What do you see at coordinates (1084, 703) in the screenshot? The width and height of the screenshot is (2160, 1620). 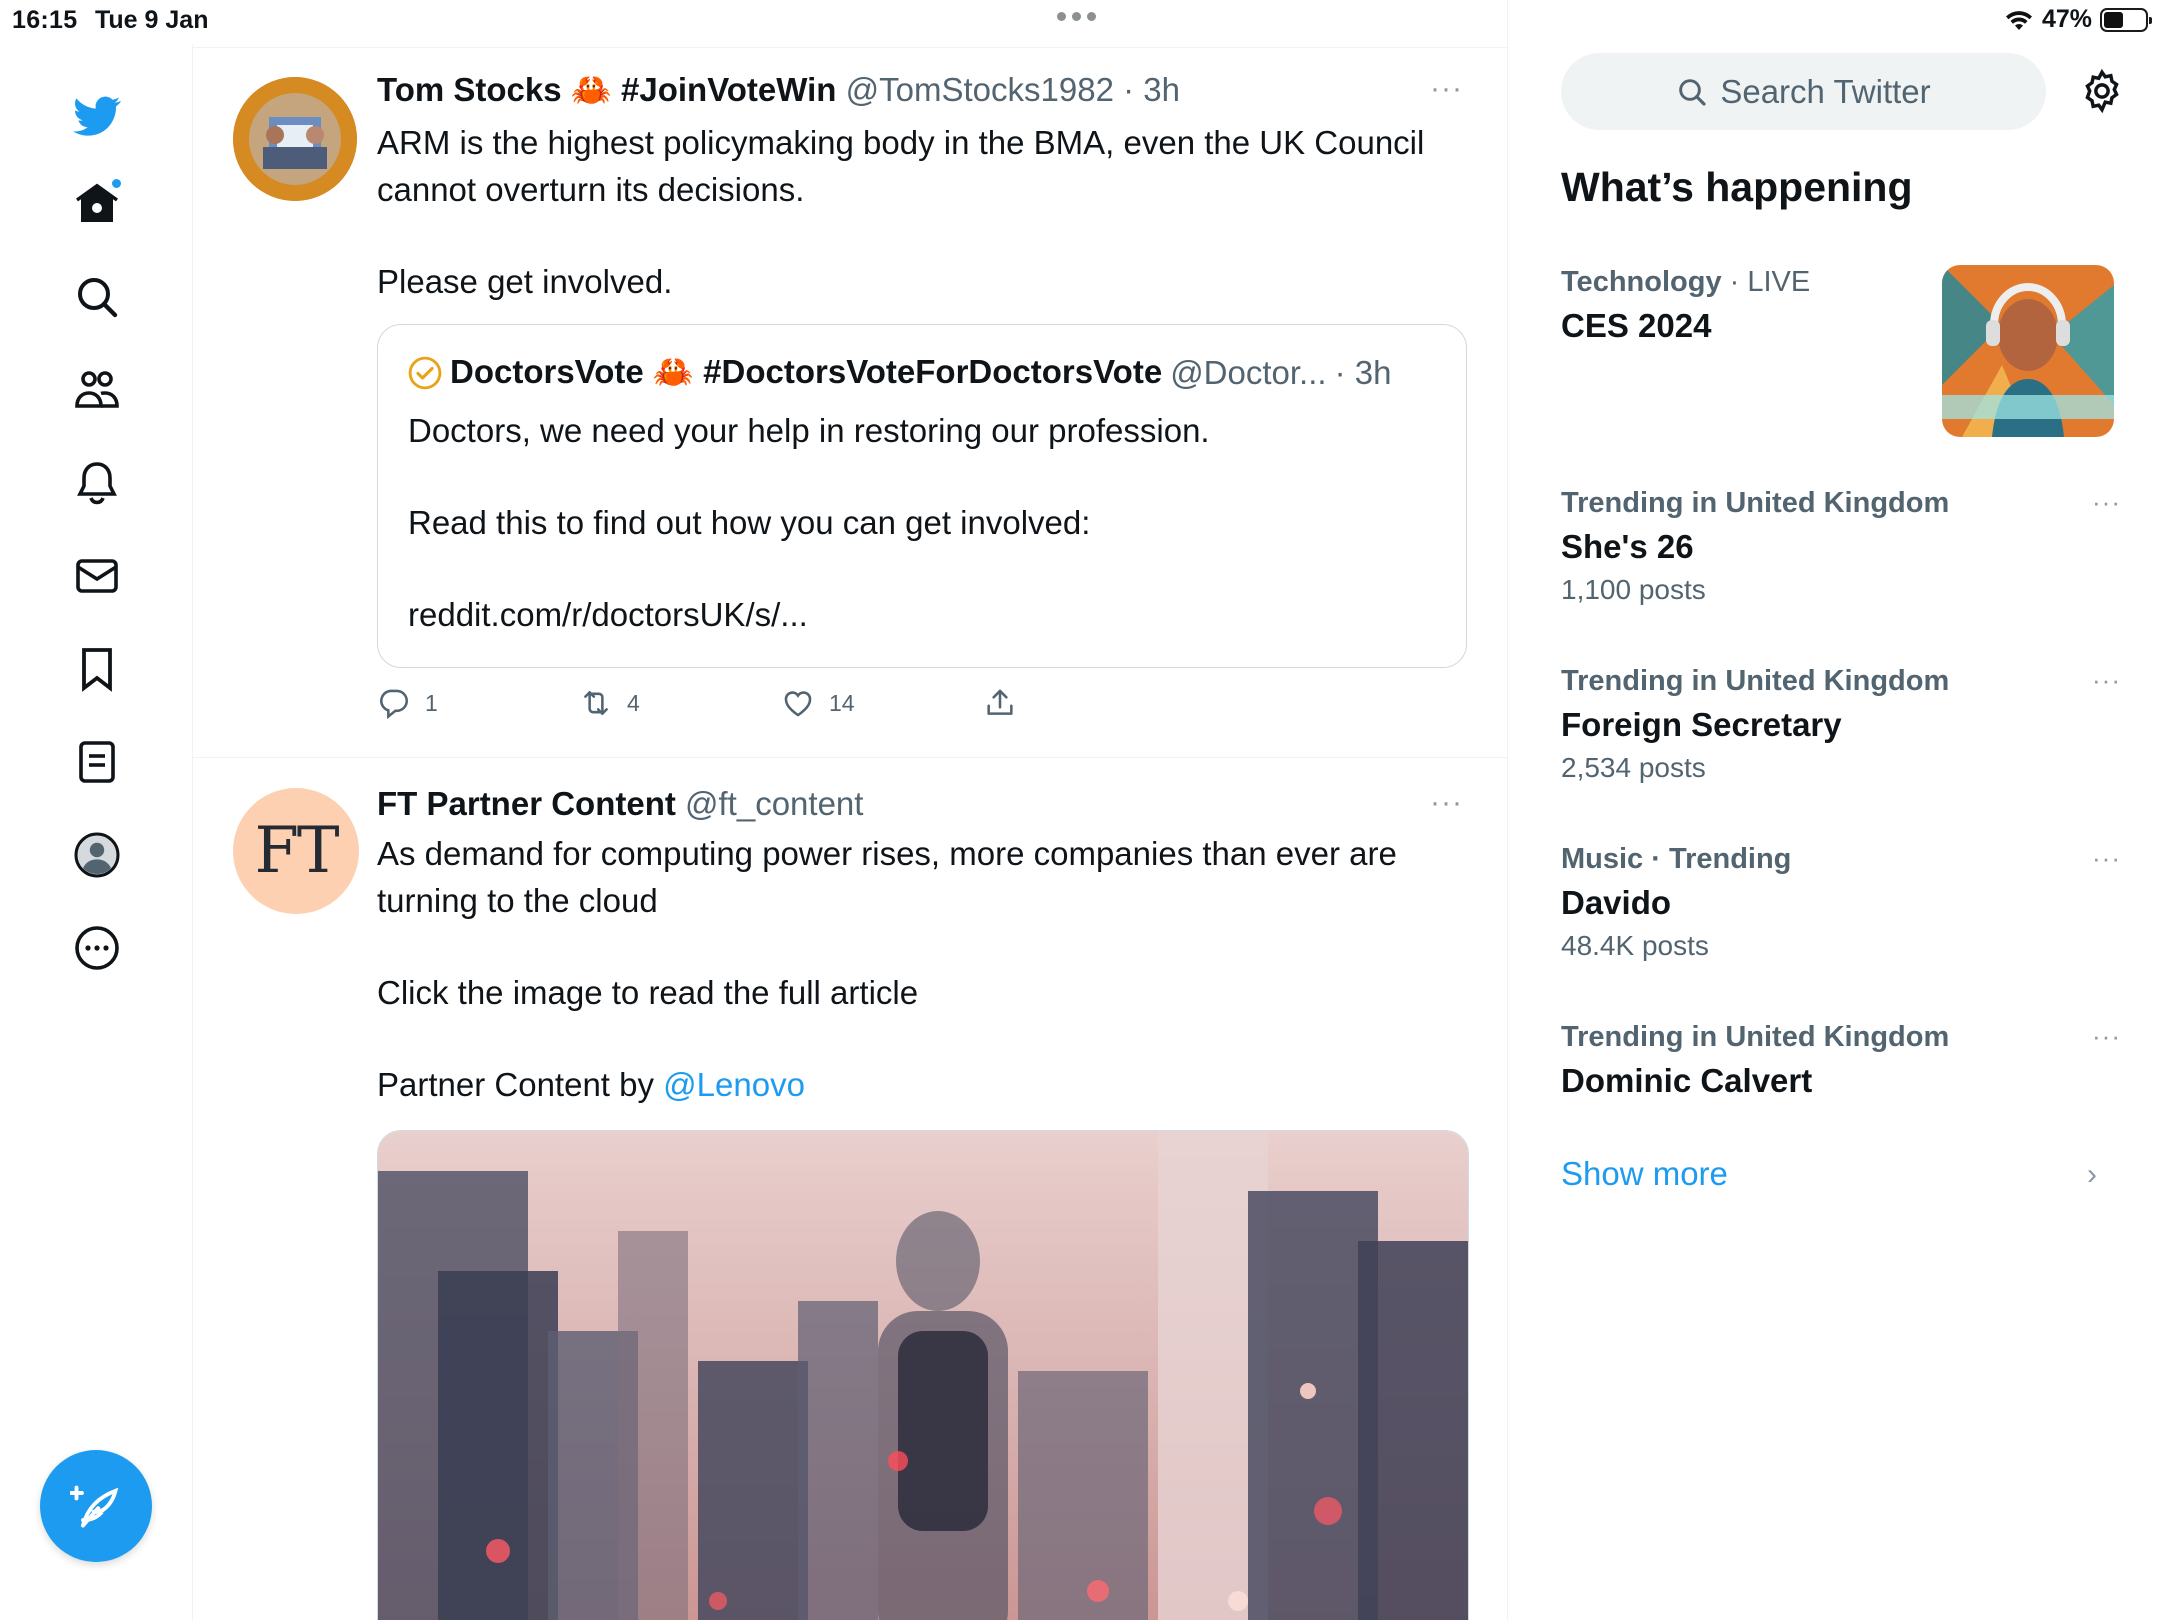 I see `share-button` at bounding box center [1084, 703].